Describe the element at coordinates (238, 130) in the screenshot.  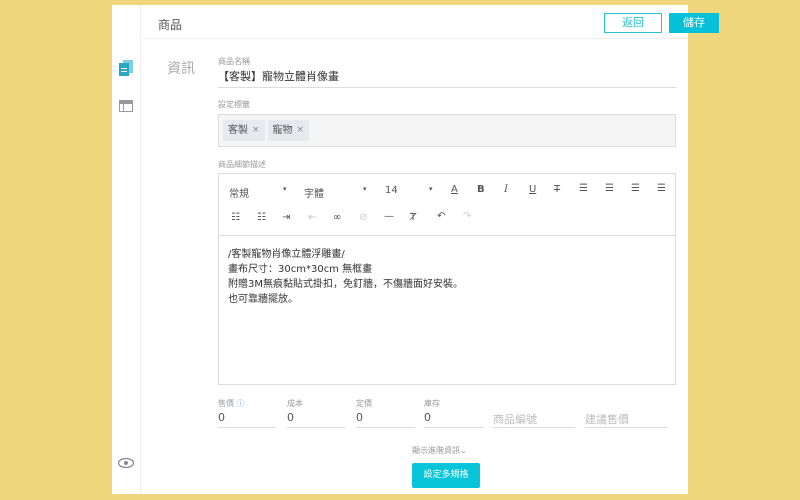
I see `tag-label: 客製` at that location.